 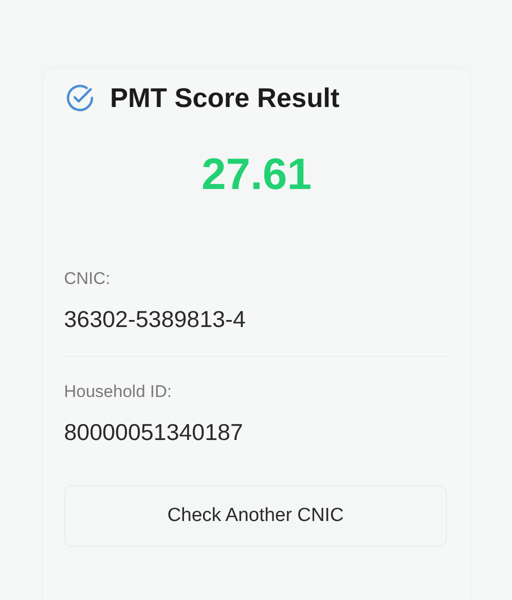 I want to click on check-another-button: Check Another CNIC, so click(x=255, y=516).